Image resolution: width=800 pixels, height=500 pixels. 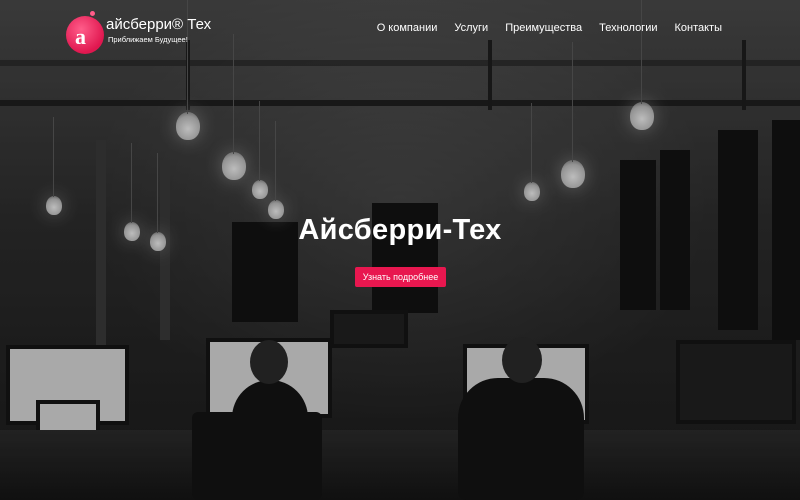 I want to click on nav-item-about: О компании, so click(x=407, y=28).